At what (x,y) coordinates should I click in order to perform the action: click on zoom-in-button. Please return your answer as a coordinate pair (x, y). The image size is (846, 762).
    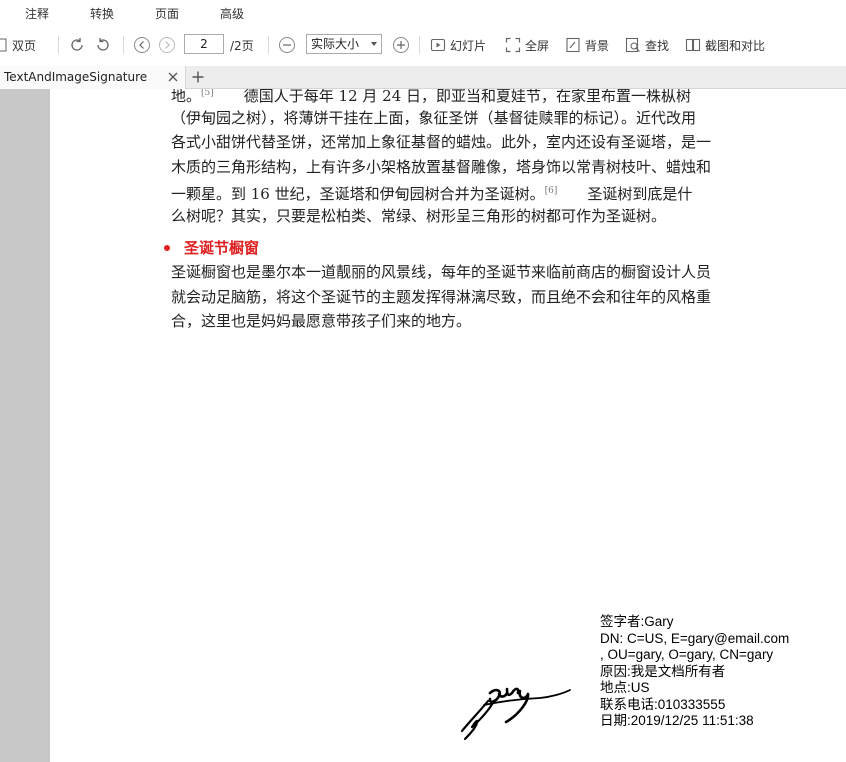
    Looking at the image, I should click on (401, 45).